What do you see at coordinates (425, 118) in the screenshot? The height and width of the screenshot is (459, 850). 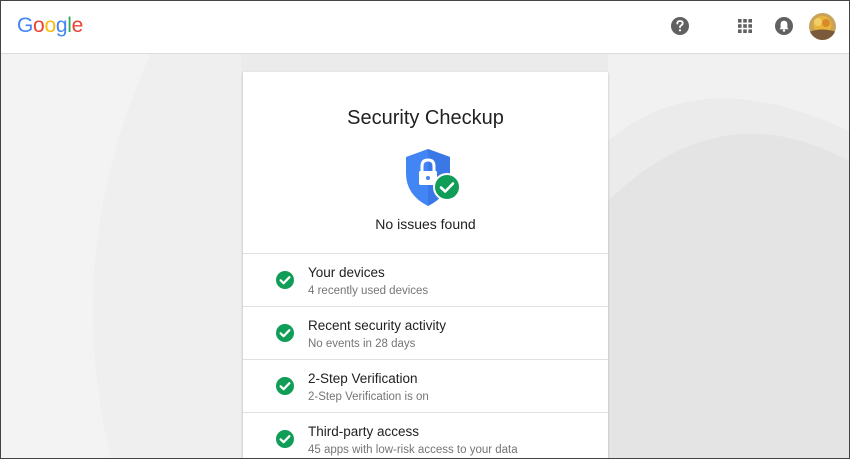 I see `card-title: Security Checkup` at bounding box center [425, 118].